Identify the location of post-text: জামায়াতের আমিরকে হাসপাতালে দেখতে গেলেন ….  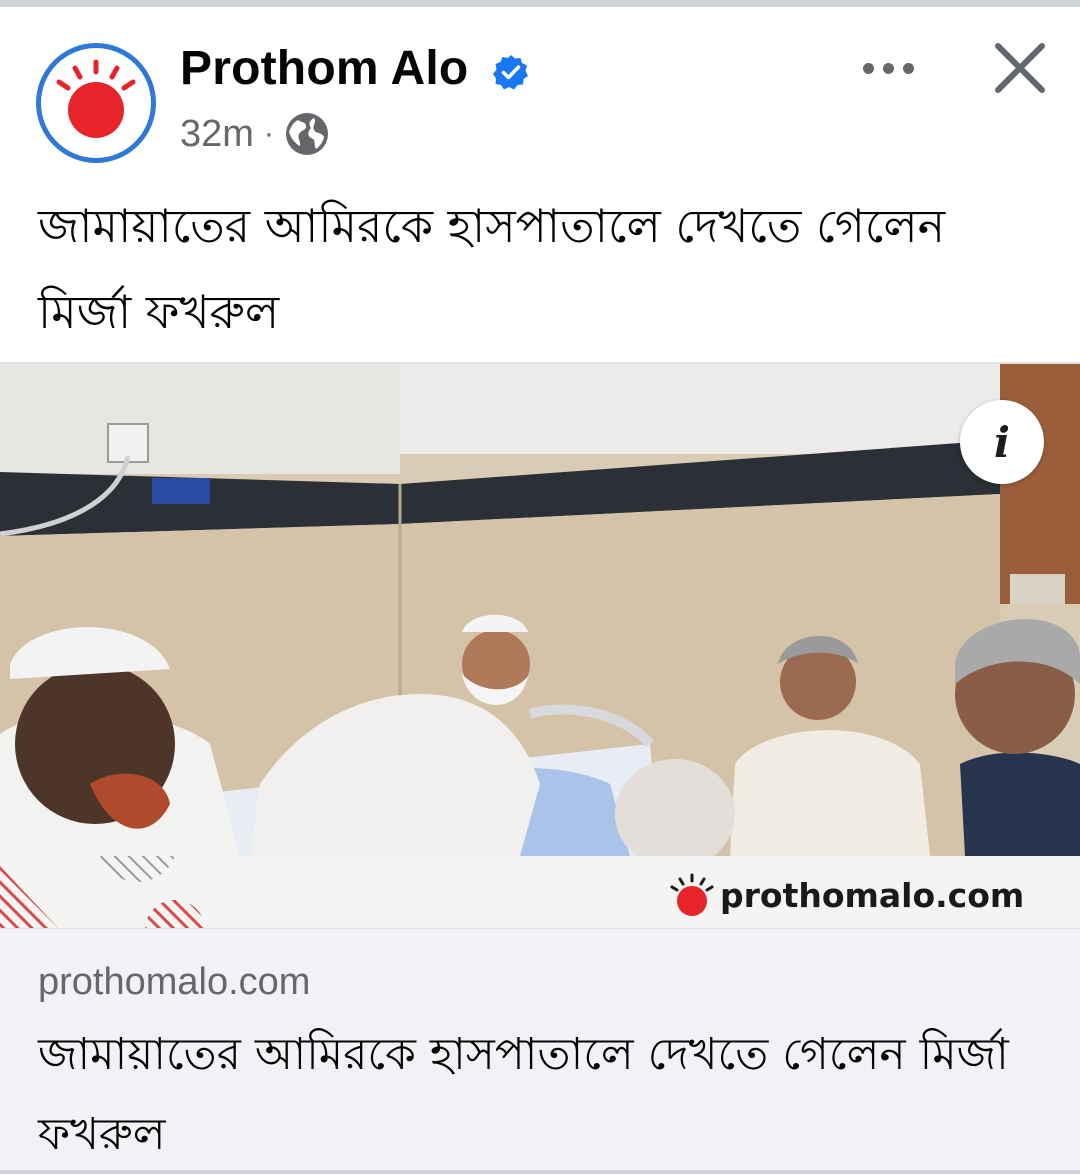
(492, 269).